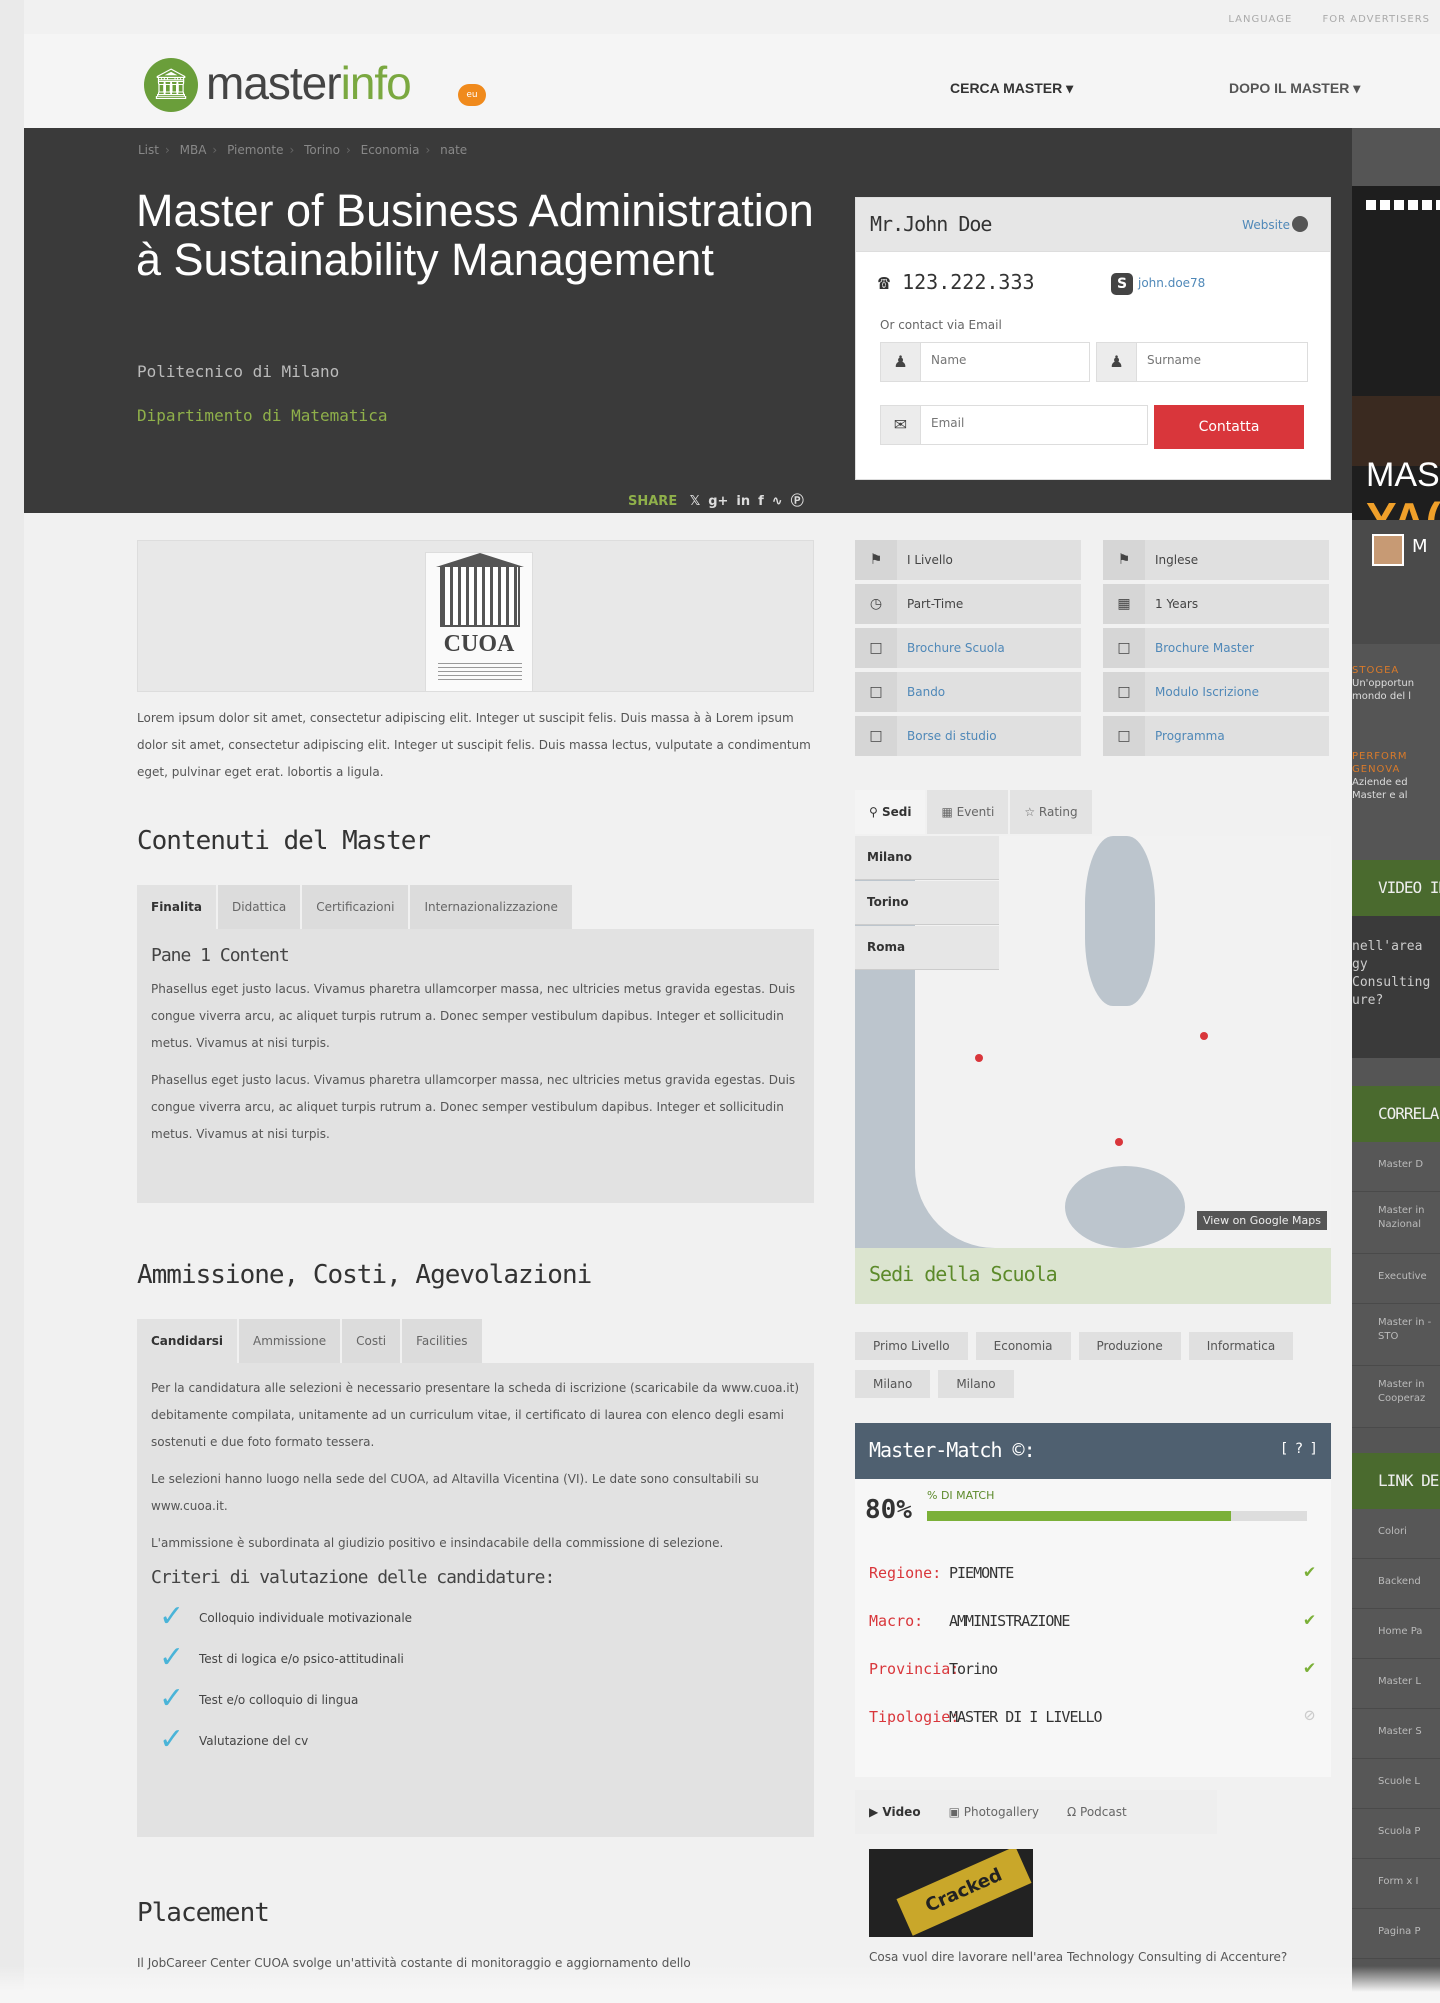 This screenshot has width=1440, height=2003. What do you see at coordinates (1171, 283) in the screenshot?
I see `skype-handle: john.doe78` at bounding box center [1171, 283].